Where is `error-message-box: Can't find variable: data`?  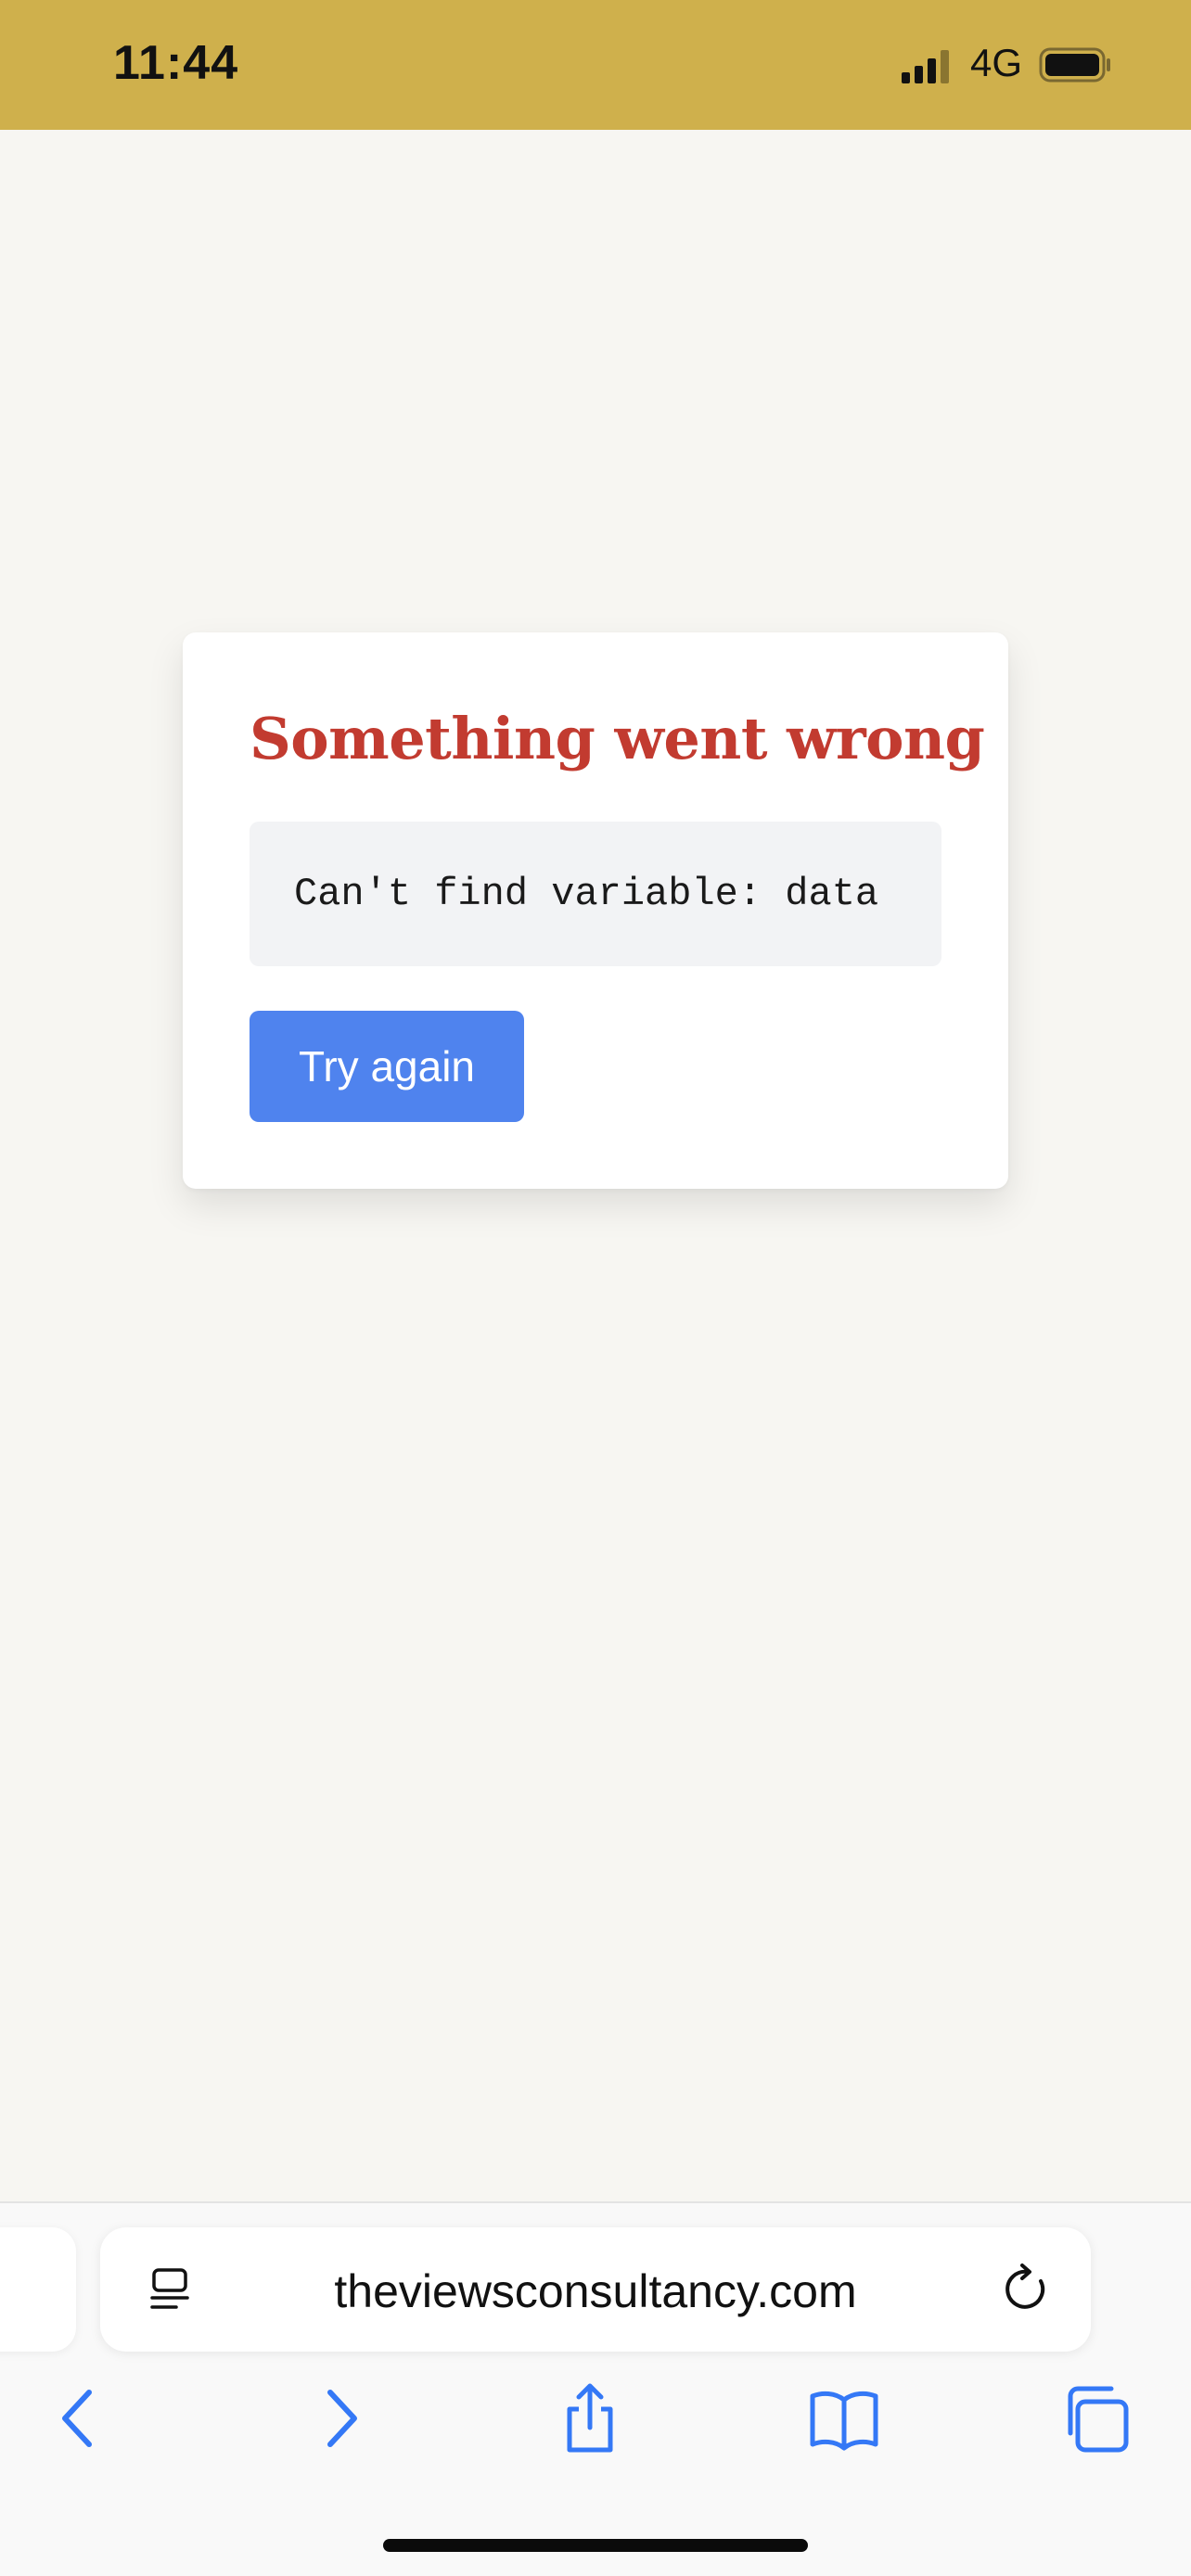 error-message-box: Can't find variable: data is located at coordinates (595, 894).